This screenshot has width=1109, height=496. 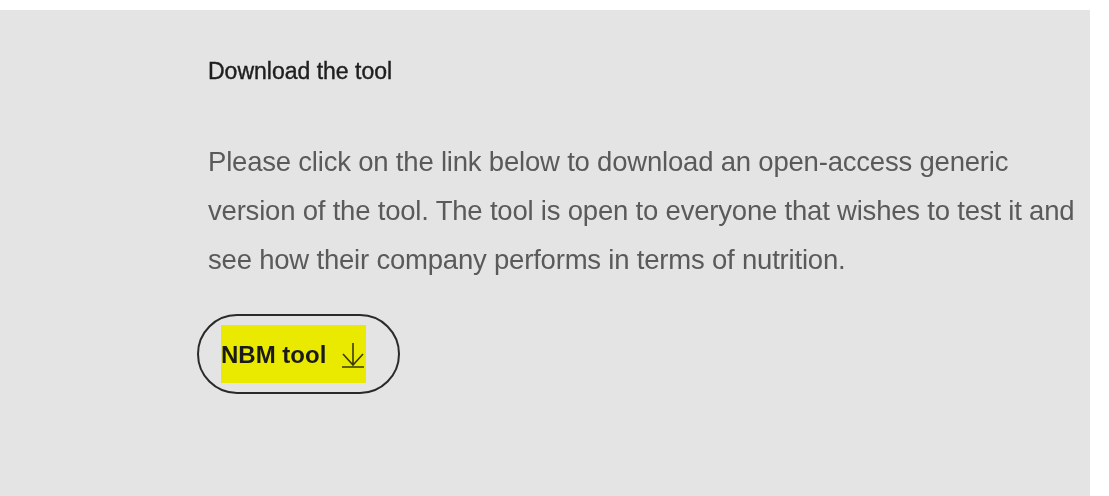 I want to click on section-heading: Download the tool, so click(x=301, y=71).